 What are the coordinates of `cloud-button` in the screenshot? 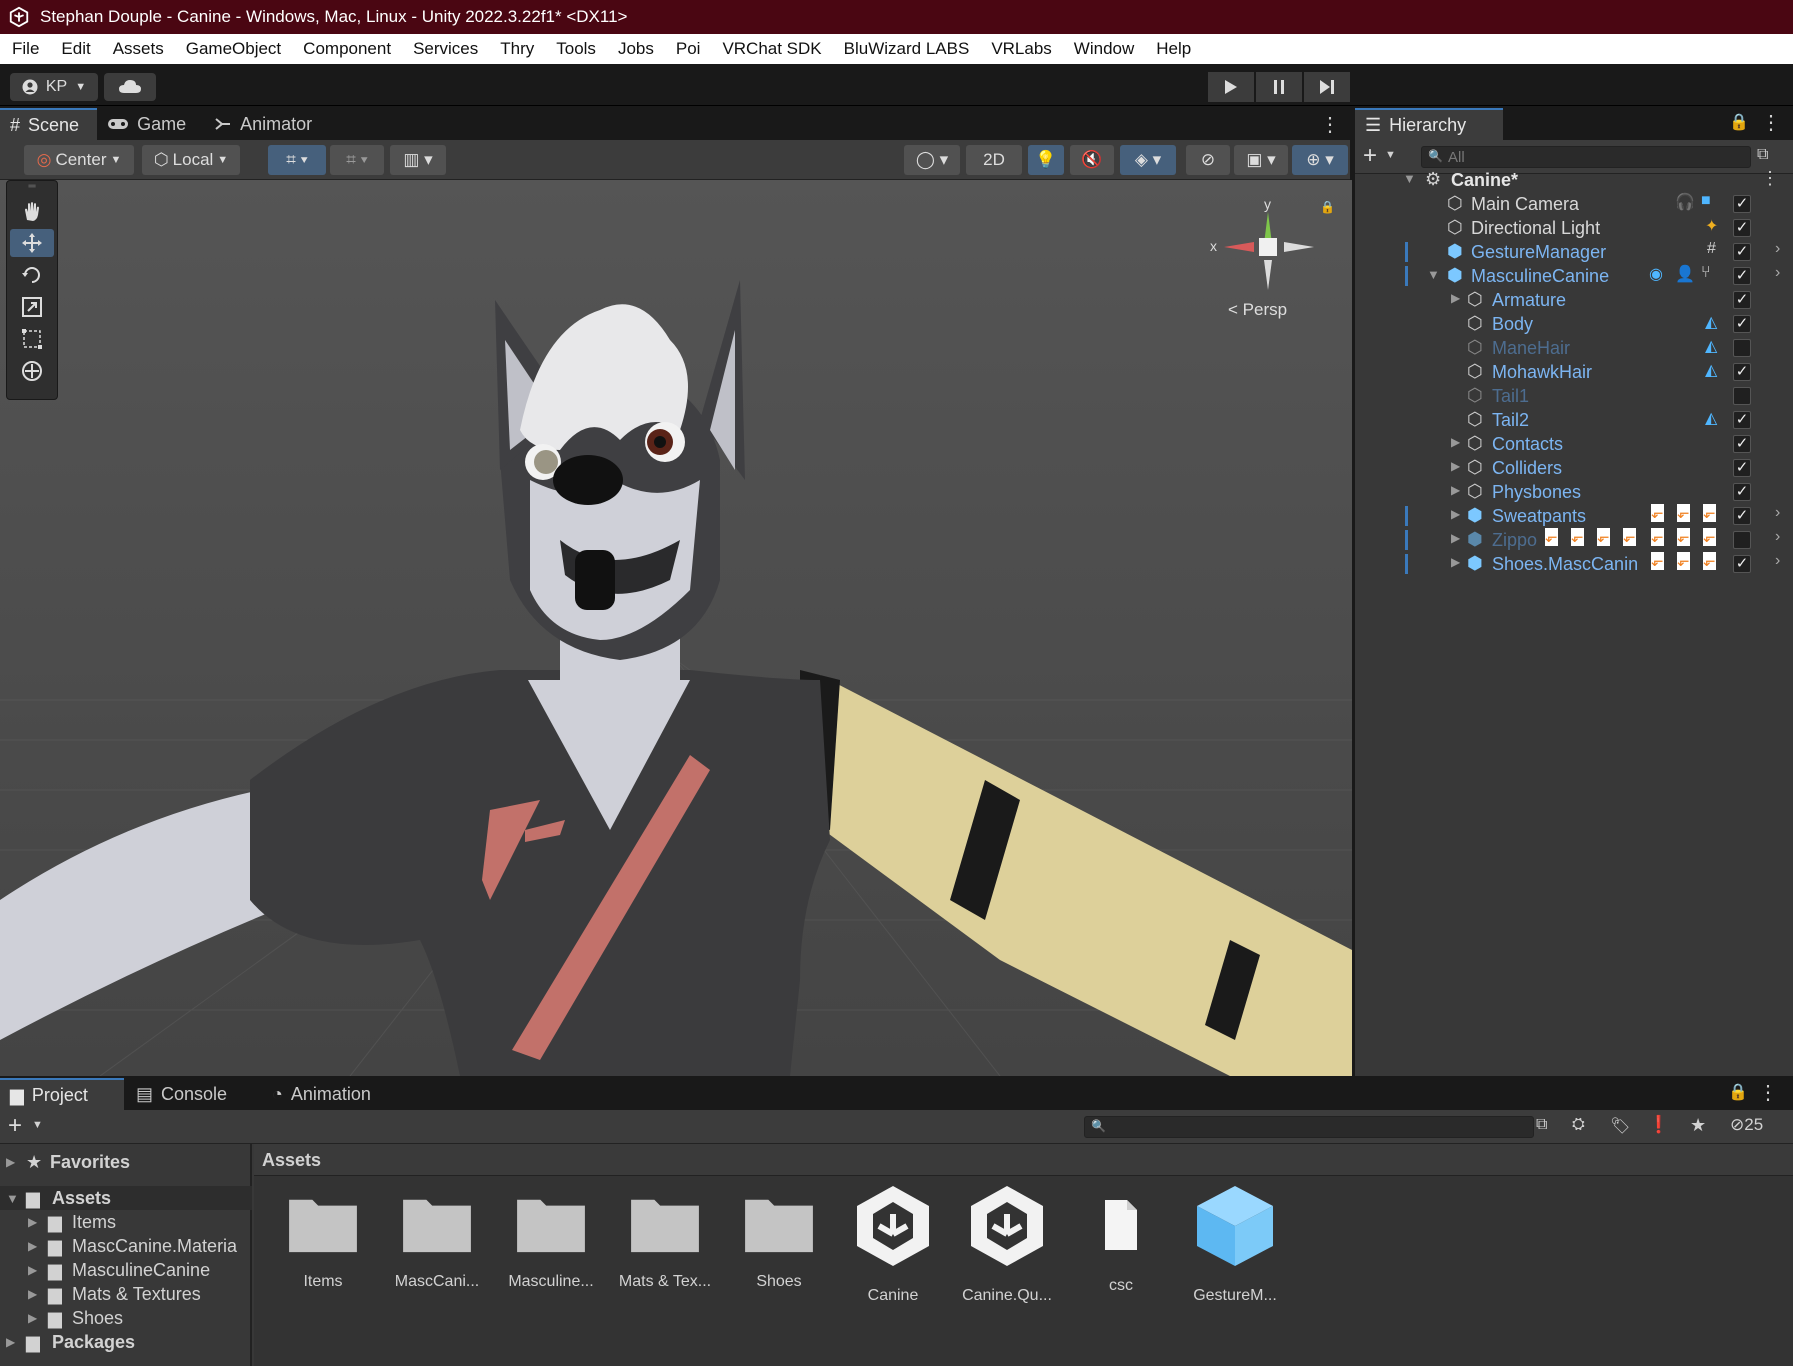 It's located at (130, 87).